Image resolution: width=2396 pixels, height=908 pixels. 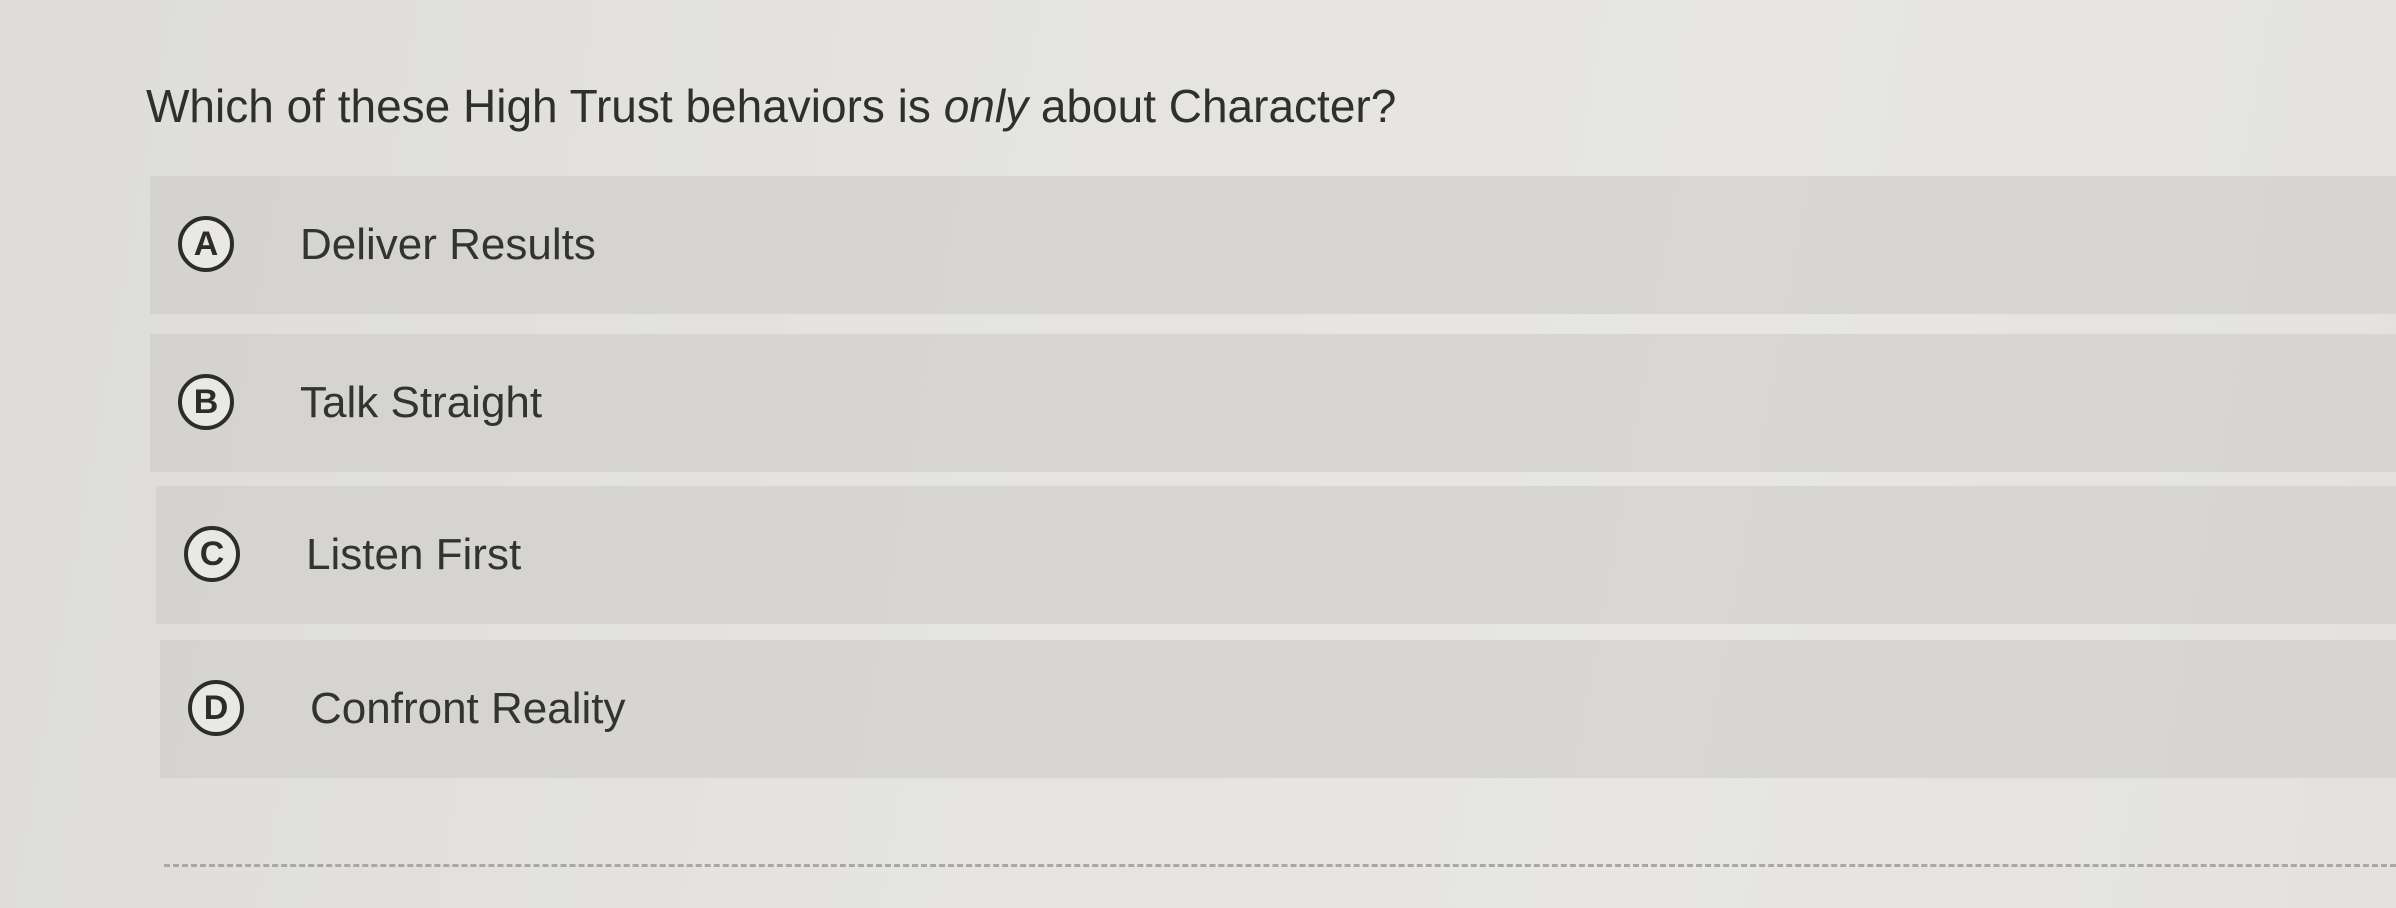 What do you see at coordinates (414, 554) in the screenshot?
I see `option-label: Listen First` at bounding box center [414, 554].